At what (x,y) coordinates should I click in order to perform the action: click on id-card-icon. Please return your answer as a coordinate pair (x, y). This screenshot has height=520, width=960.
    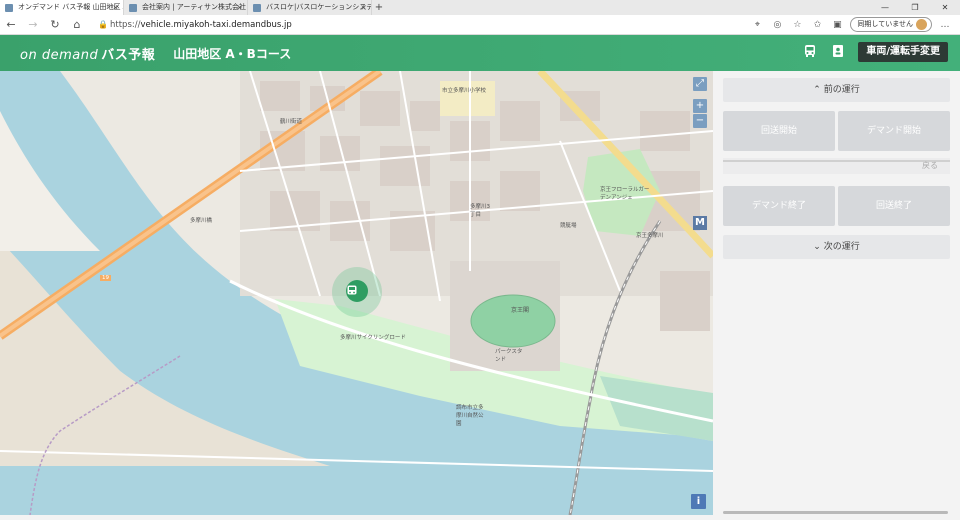
    Looking at the image, I should click on (838, 52).